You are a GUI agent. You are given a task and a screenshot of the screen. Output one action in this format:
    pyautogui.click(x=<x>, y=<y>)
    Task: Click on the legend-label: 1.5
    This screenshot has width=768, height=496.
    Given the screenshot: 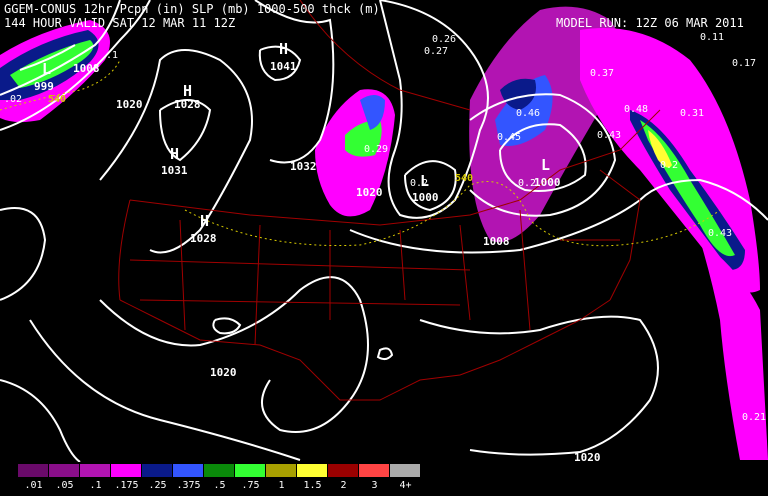 What is the action you would take?
    pyautogui.click(x=312, y=485)
    